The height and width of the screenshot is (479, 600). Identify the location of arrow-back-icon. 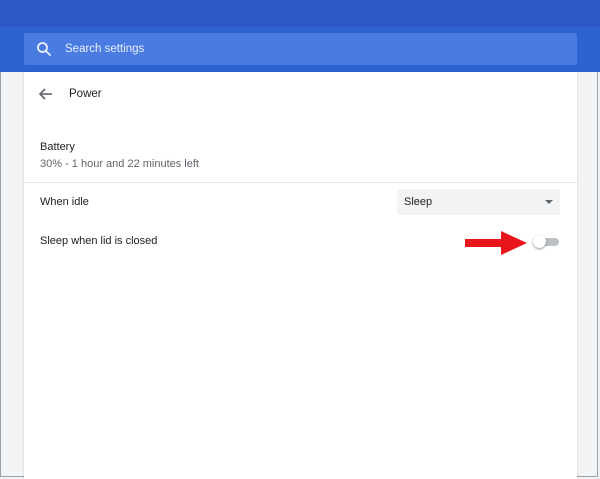
(46, 94).